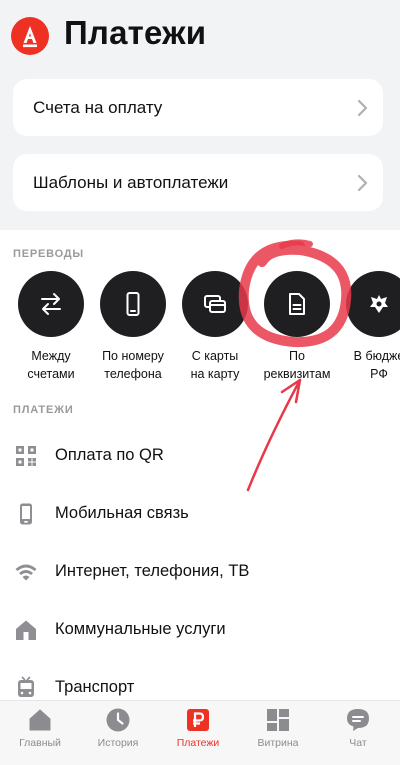 The image size is (400, 765). Describe the element at coordinates (200, 514) in the screenshot. I see `payment-mobile: Мобильная связь` at that location.